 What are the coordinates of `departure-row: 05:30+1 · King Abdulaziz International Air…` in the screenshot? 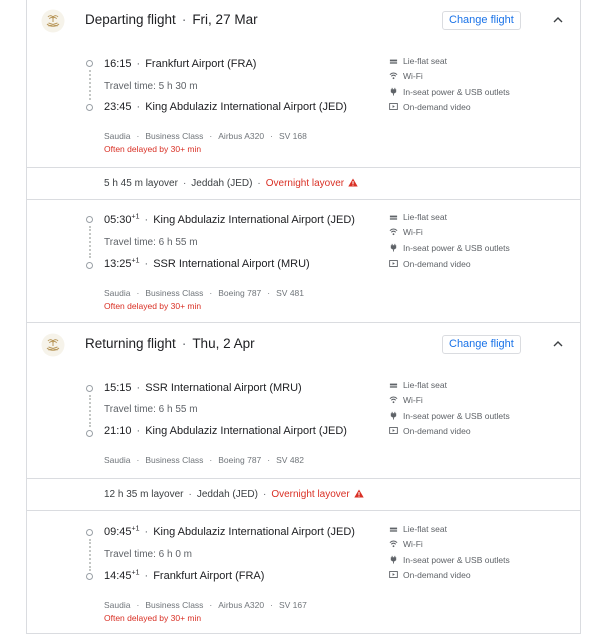 It's located at (229, 219).